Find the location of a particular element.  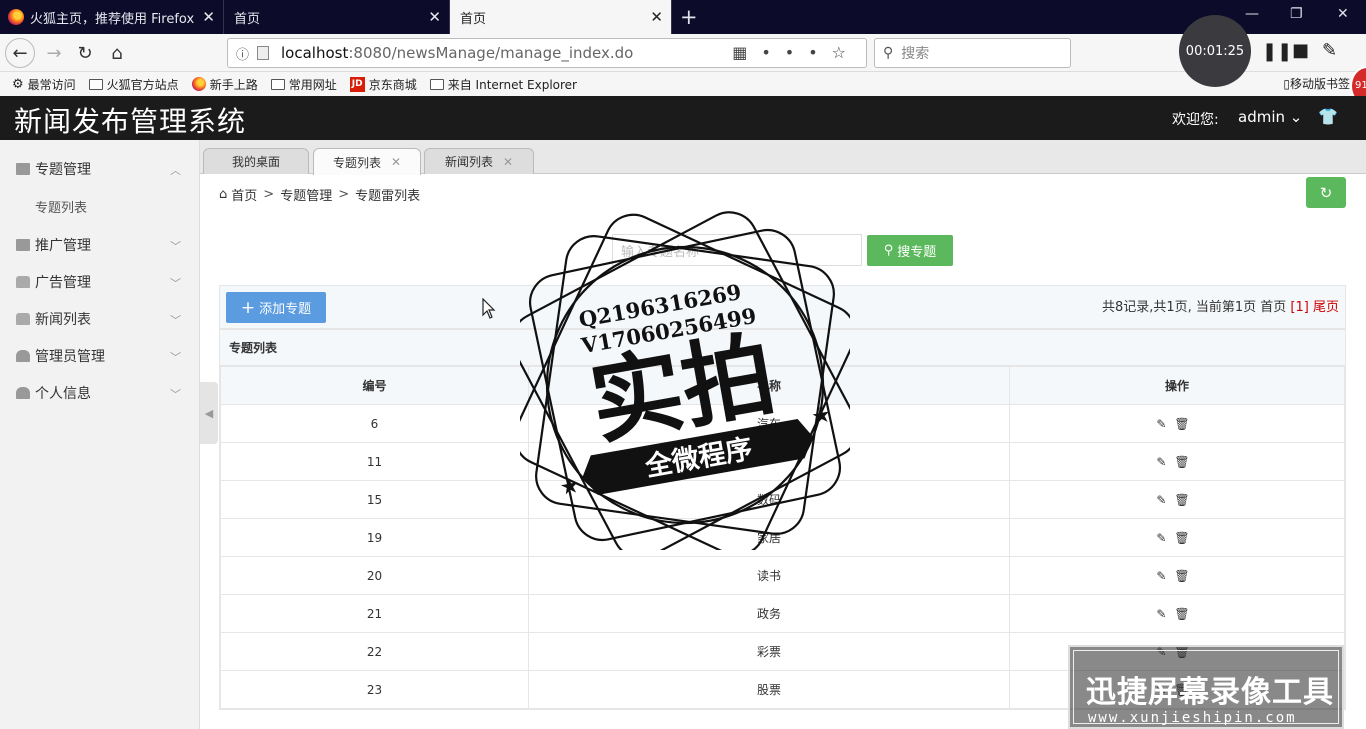

chevron-left-icon: ◀ is located at coordinates (209, 413).